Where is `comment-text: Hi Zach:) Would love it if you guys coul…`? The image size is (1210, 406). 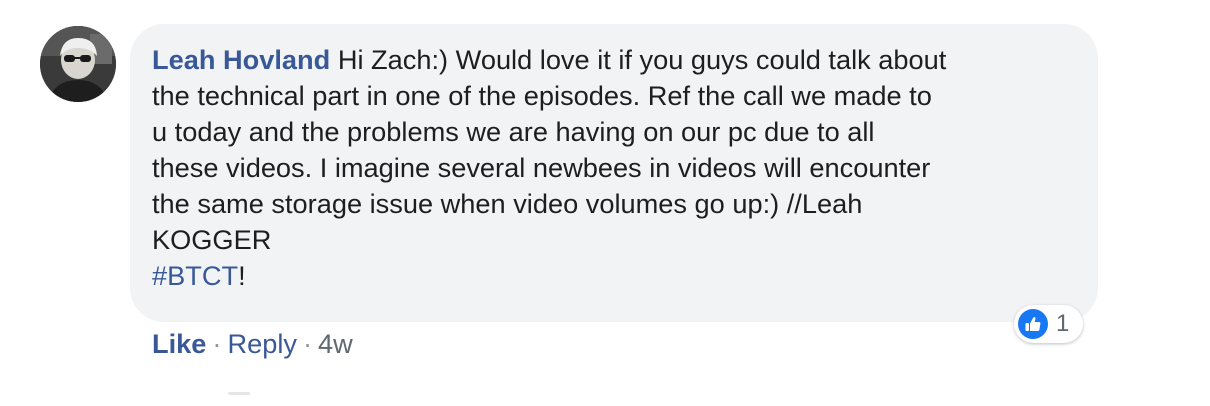
comment-text: Hi Zach:) Would love it if you guys coul… is located at coordinates (638, 59).